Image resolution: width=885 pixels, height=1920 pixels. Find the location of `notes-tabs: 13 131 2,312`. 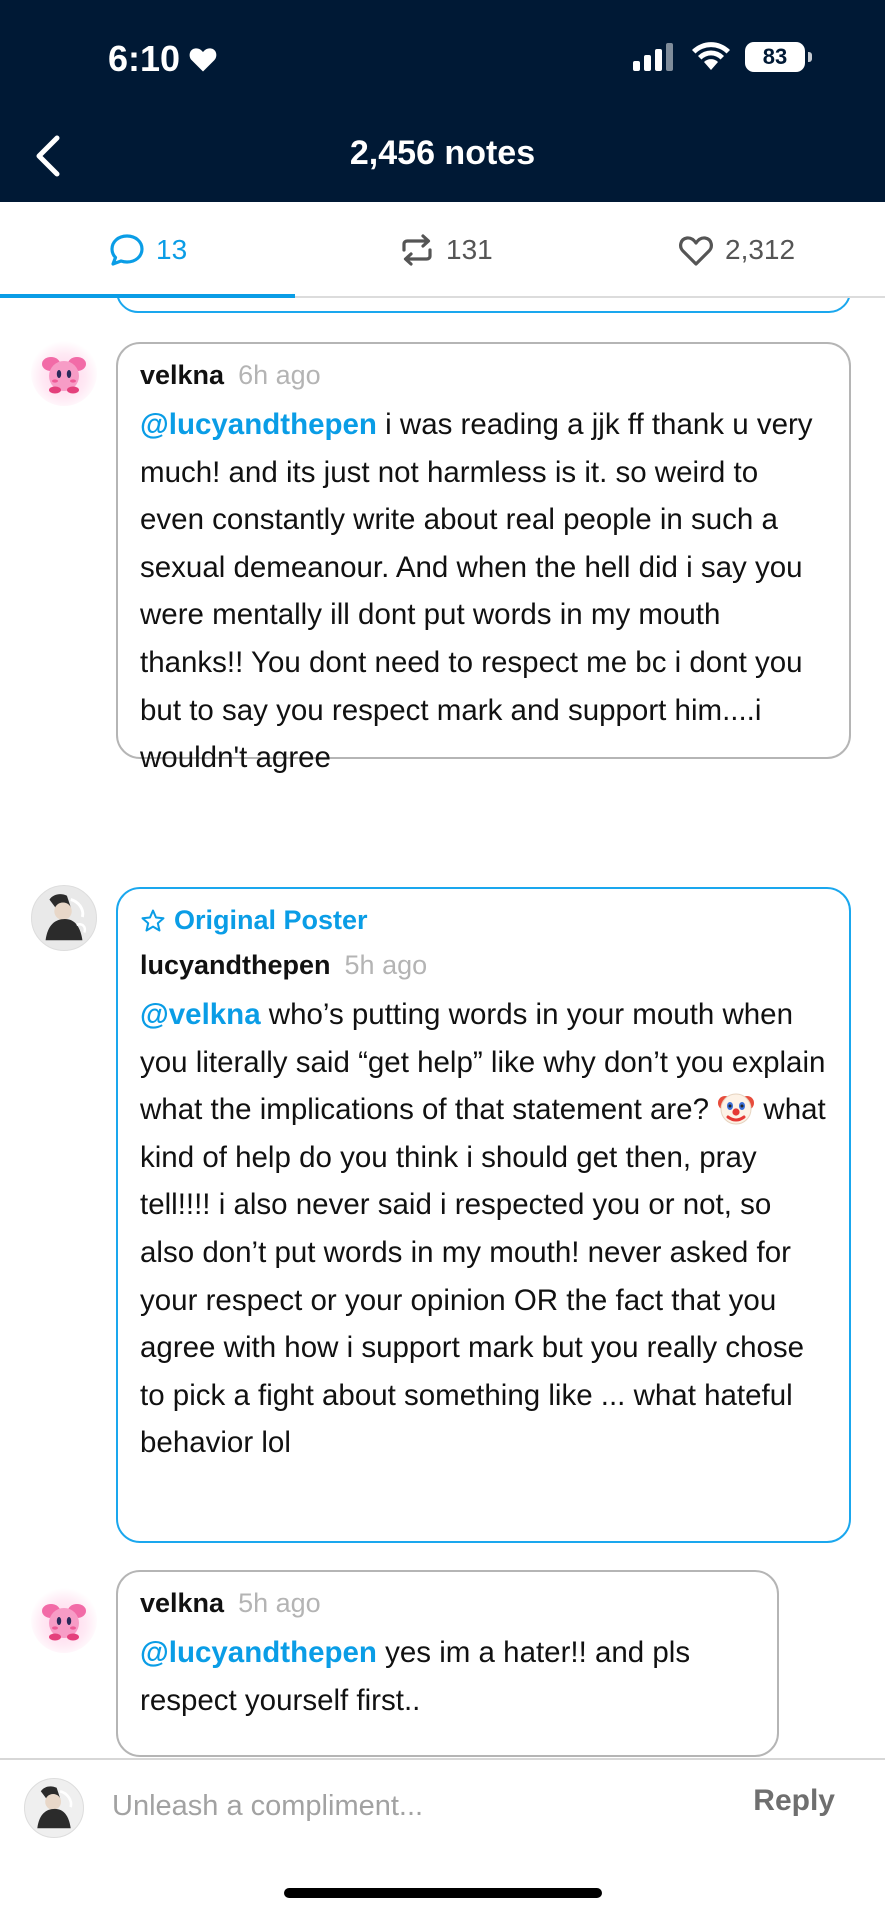

notes-tabs: 13 131 2,312 is located at coordinates (442, 250).